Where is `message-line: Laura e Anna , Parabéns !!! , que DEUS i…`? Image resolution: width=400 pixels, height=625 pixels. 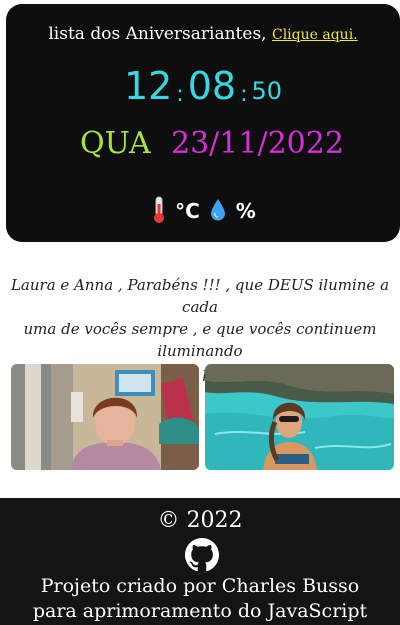
message-line: Laura e Anna , Parabéns !!! , que DEUS i… is located at coordinates (200, 296).